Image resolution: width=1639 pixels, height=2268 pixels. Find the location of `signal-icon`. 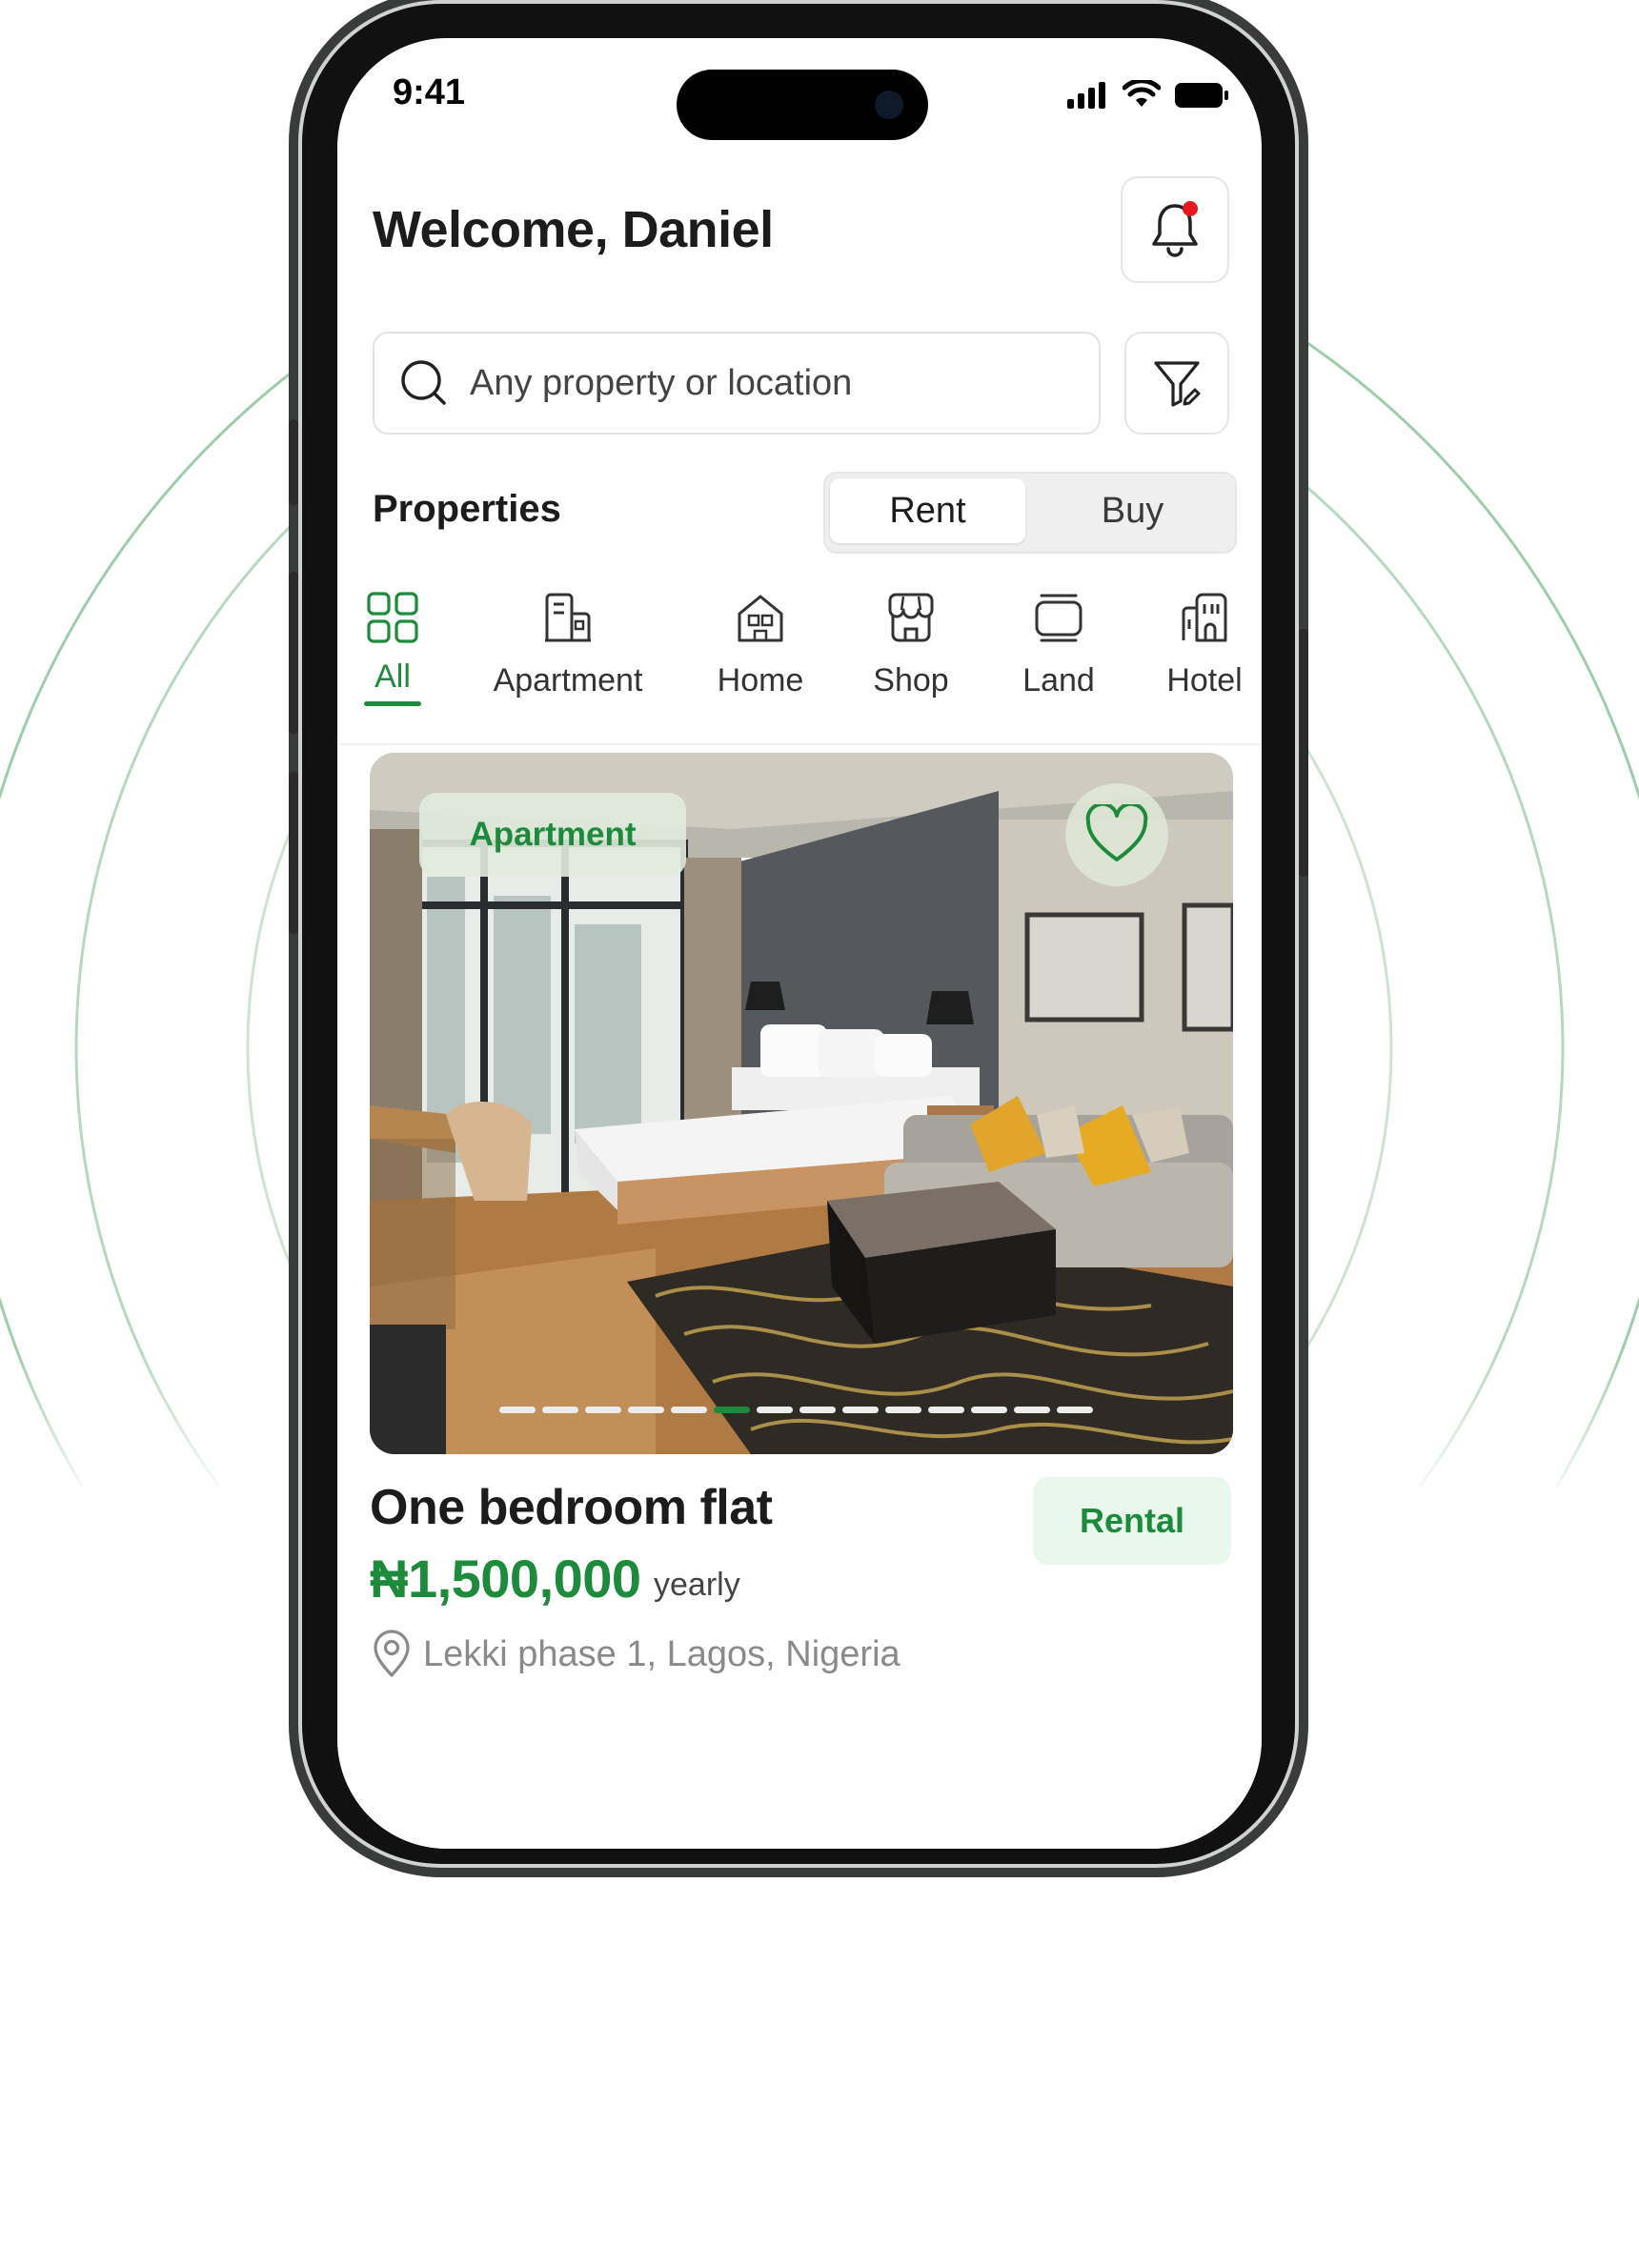

signal-icon is located at coordinates (1086, 95).